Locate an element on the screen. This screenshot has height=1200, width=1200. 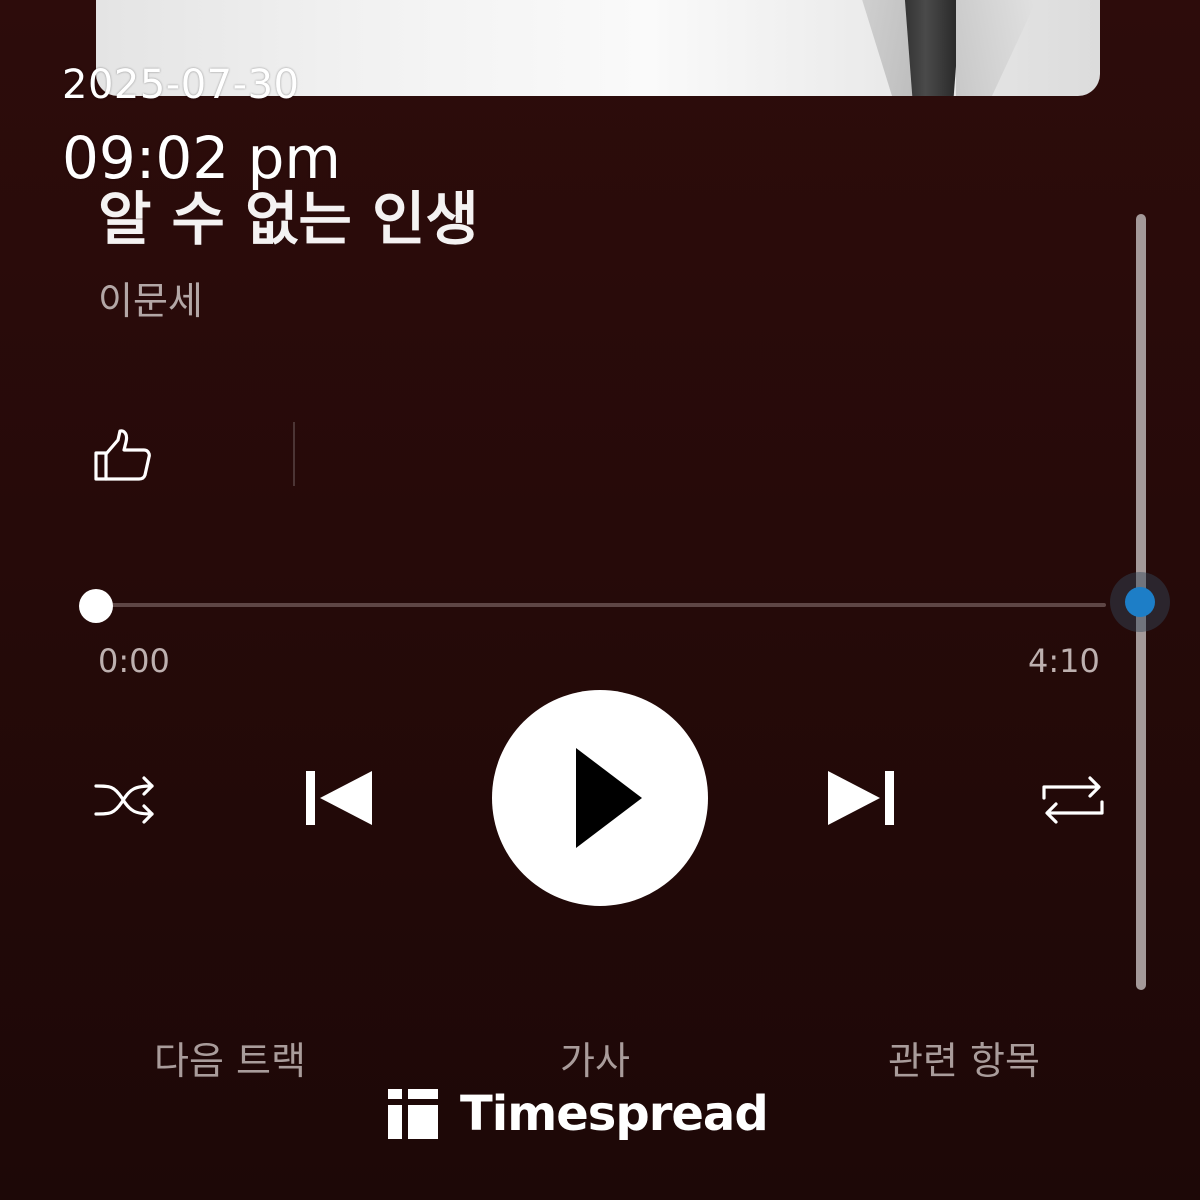
shuffle-button is located at coordinates (125, 800).